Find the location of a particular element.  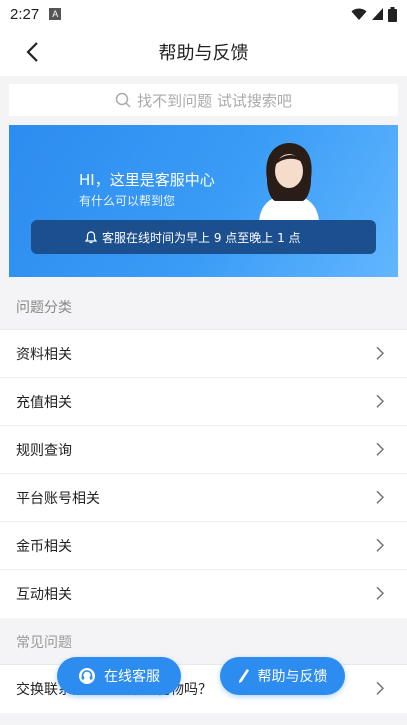

online-service-button: 在线客服 is located at coordinates (119, 676).